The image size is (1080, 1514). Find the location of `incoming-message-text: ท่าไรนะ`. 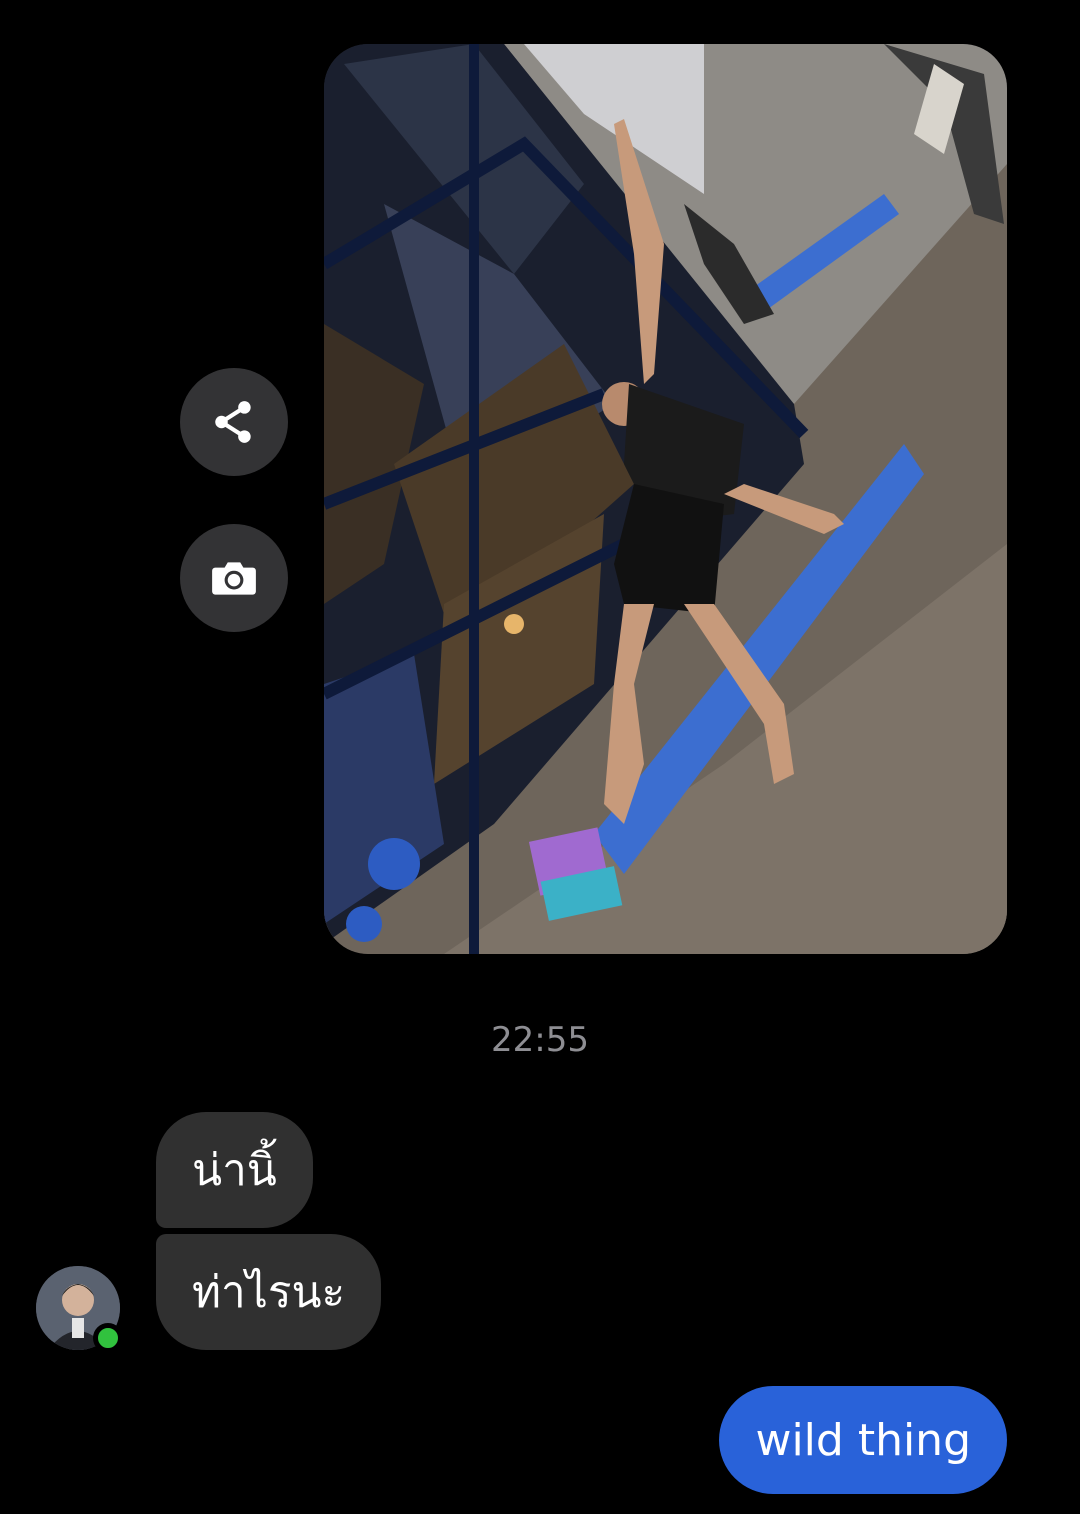

incoming-message-text: ท่าไรนะ is located at coordinates (269, 1292).